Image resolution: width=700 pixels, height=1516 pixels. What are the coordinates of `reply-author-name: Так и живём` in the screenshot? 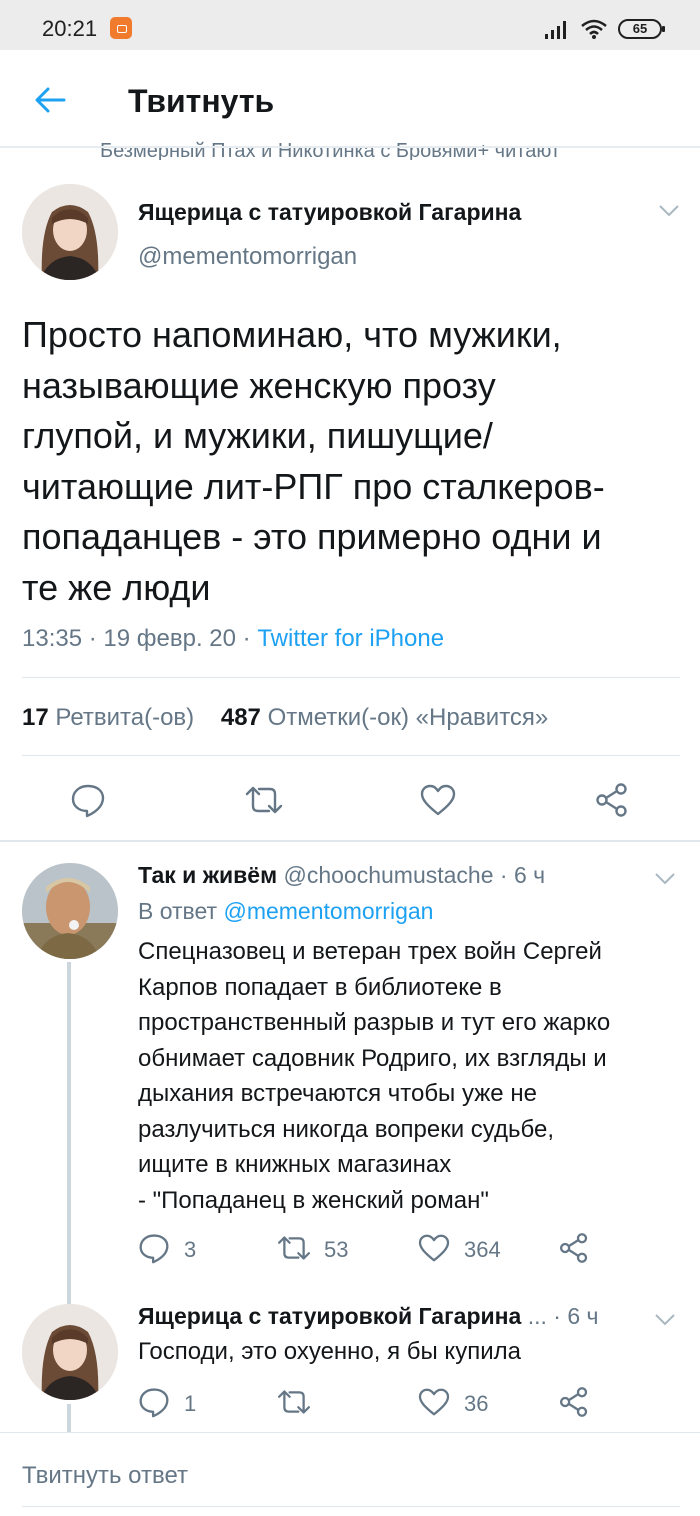 It's located at (207, 875).